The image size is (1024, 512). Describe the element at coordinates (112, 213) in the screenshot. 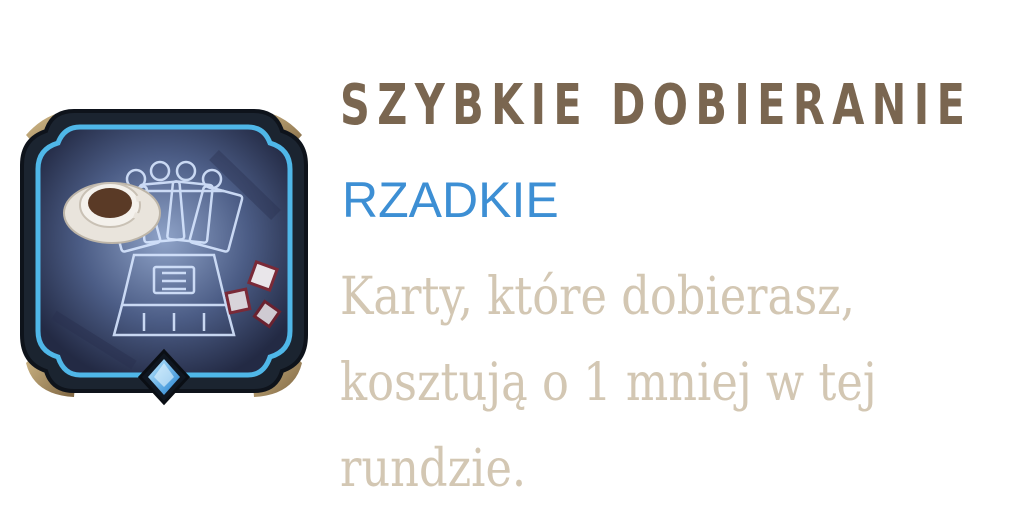

I see `coffee-cup` at that location.